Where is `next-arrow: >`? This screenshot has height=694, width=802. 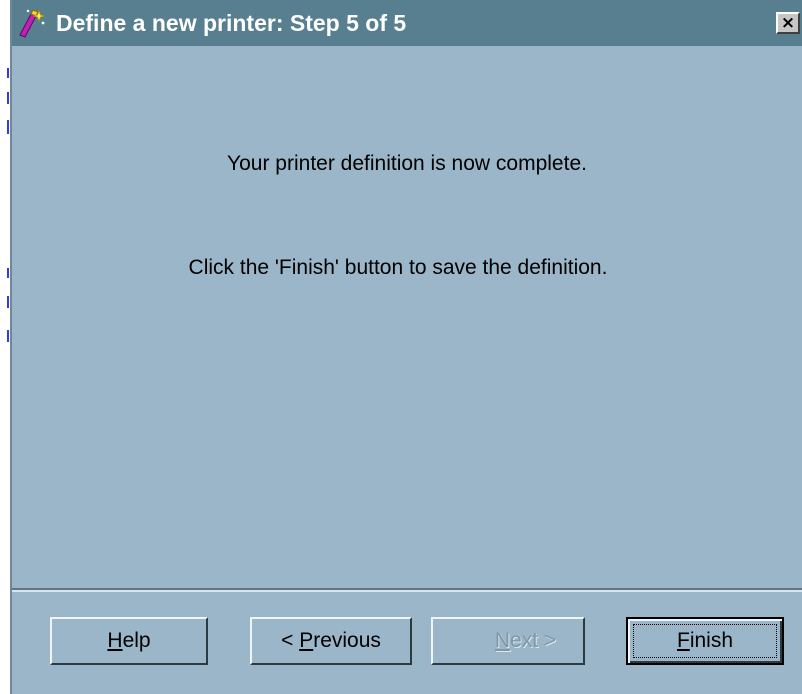 next-arrow: > is located at coordinates (547, 640).